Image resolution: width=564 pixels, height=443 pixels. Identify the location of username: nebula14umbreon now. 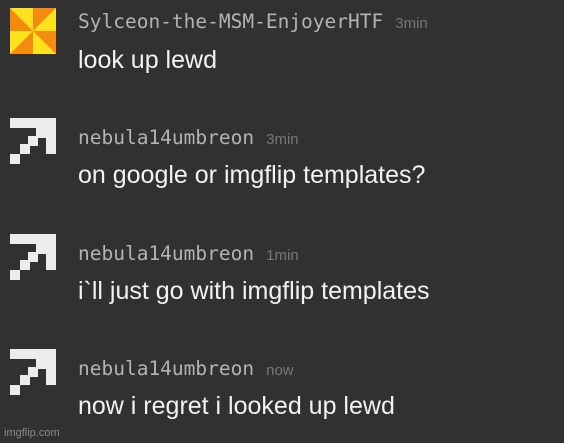
(186, 368).